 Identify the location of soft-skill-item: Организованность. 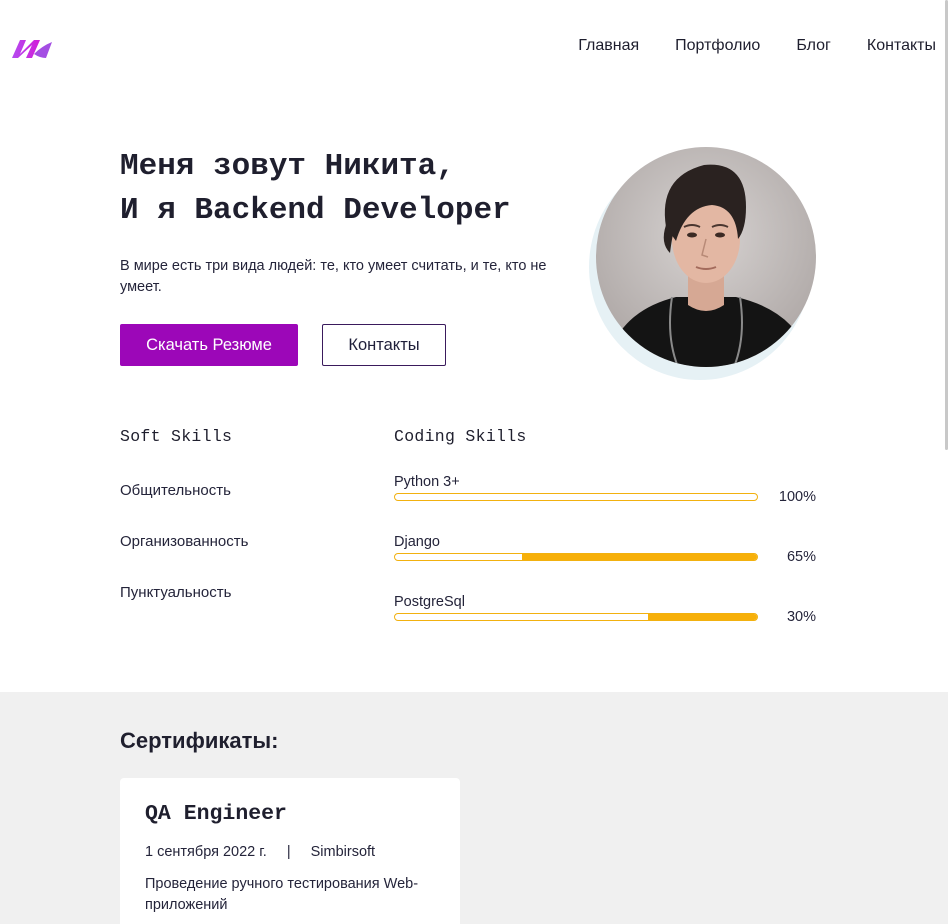
(184, 541).